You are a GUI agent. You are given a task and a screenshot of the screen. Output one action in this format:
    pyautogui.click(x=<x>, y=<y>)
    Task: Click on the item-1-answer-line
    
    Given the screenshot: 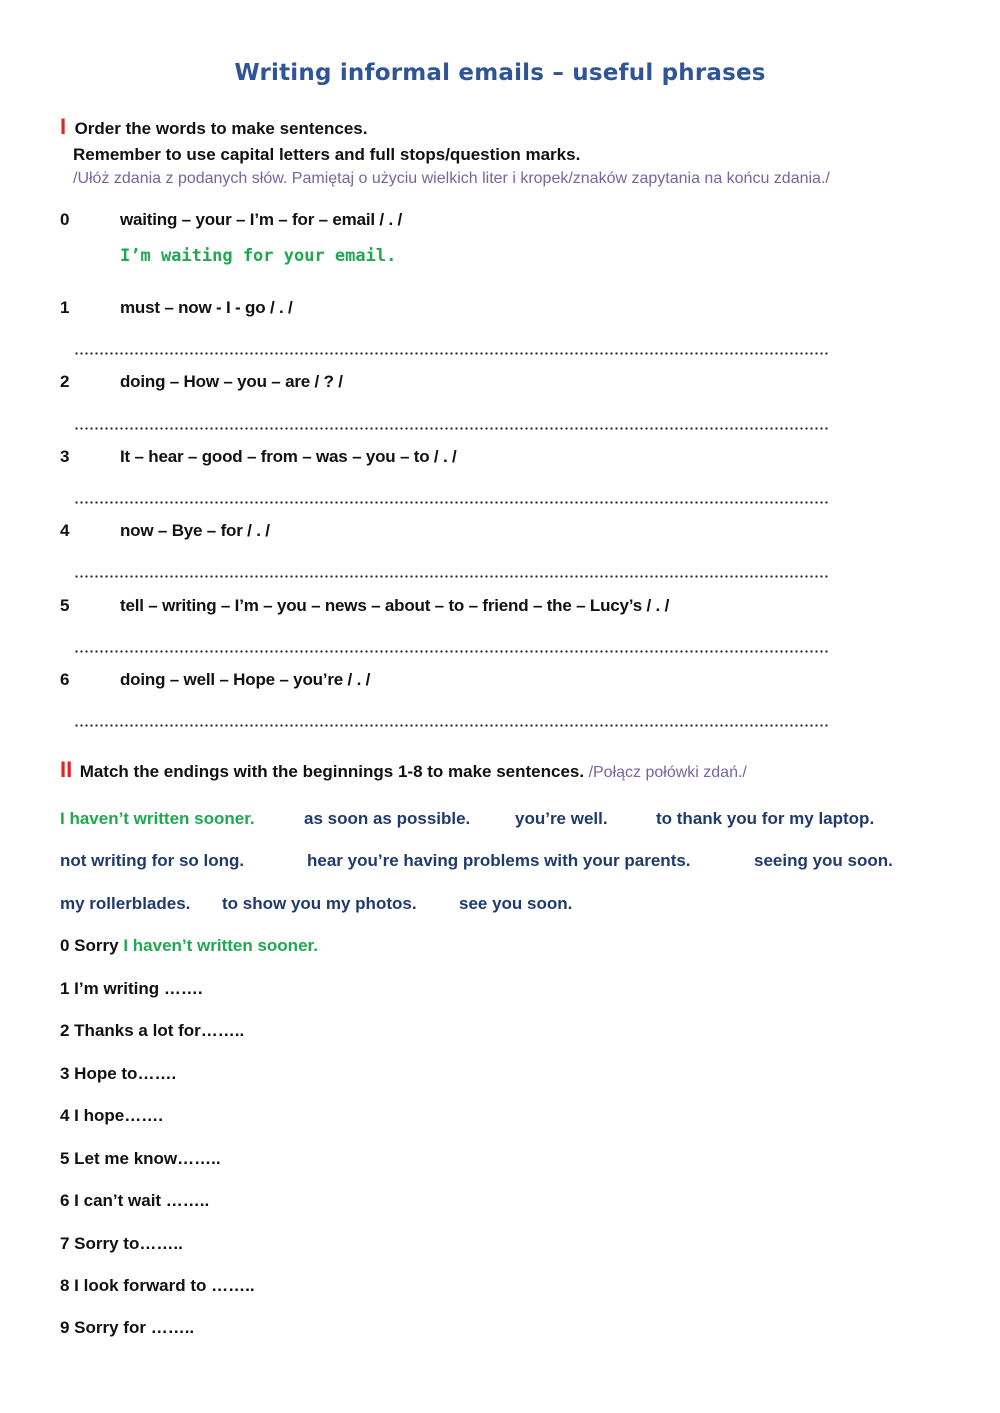 What is the action you would take?
    pyautogui.click(x=452, y=353)
    